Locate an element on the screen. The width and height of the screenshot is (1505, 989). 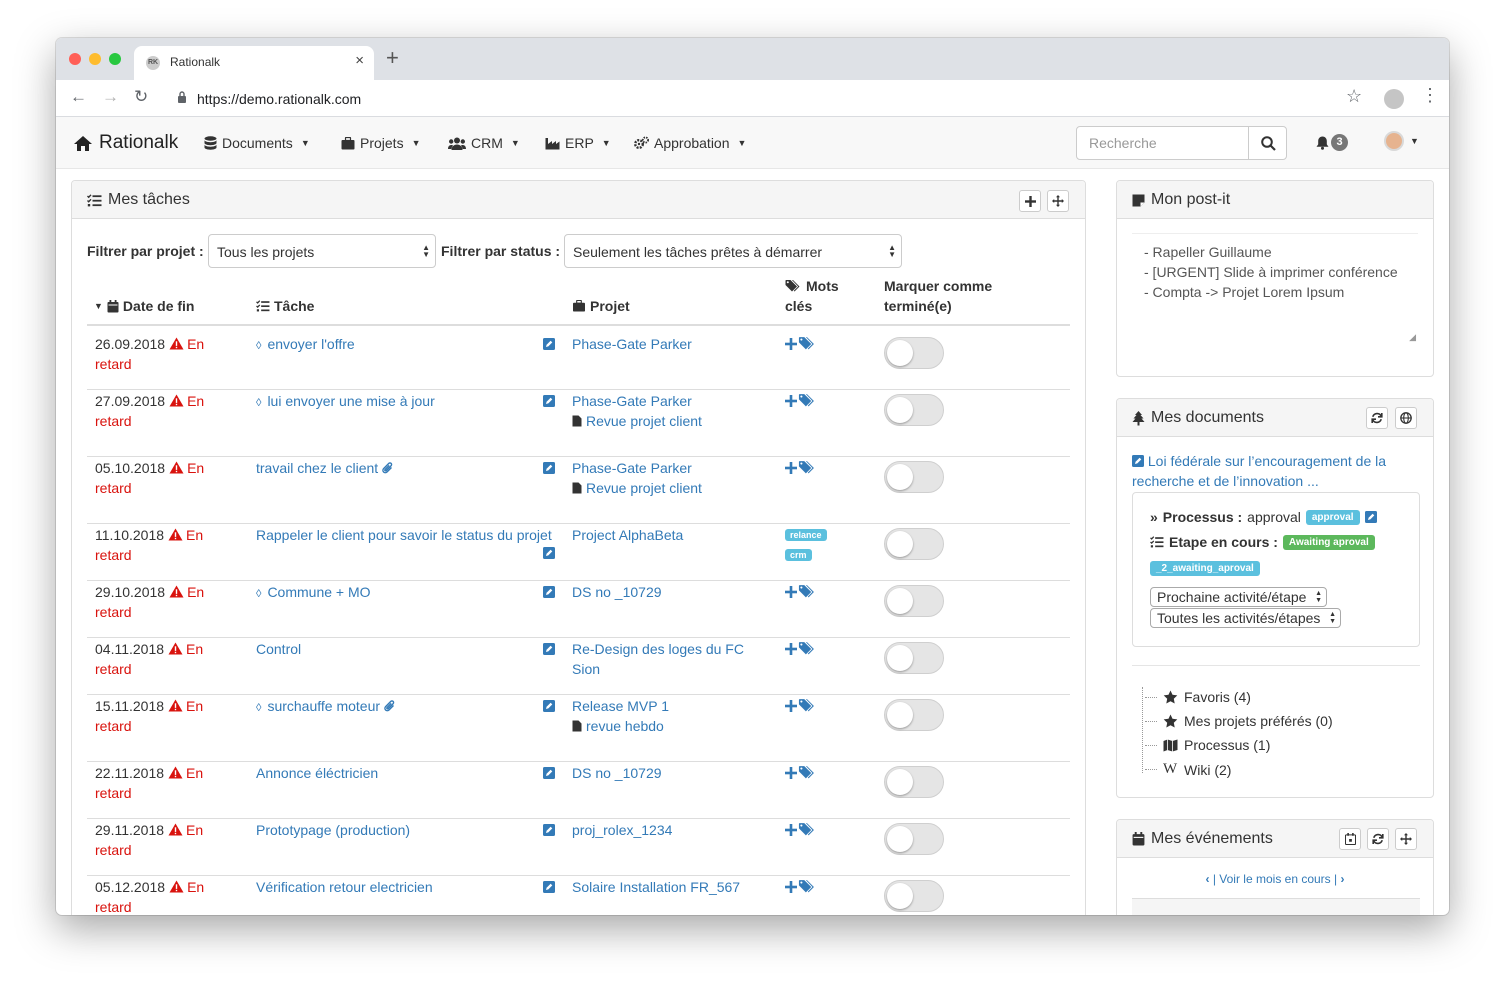
refresh-documents-button is located at coordinates (1377, 418).